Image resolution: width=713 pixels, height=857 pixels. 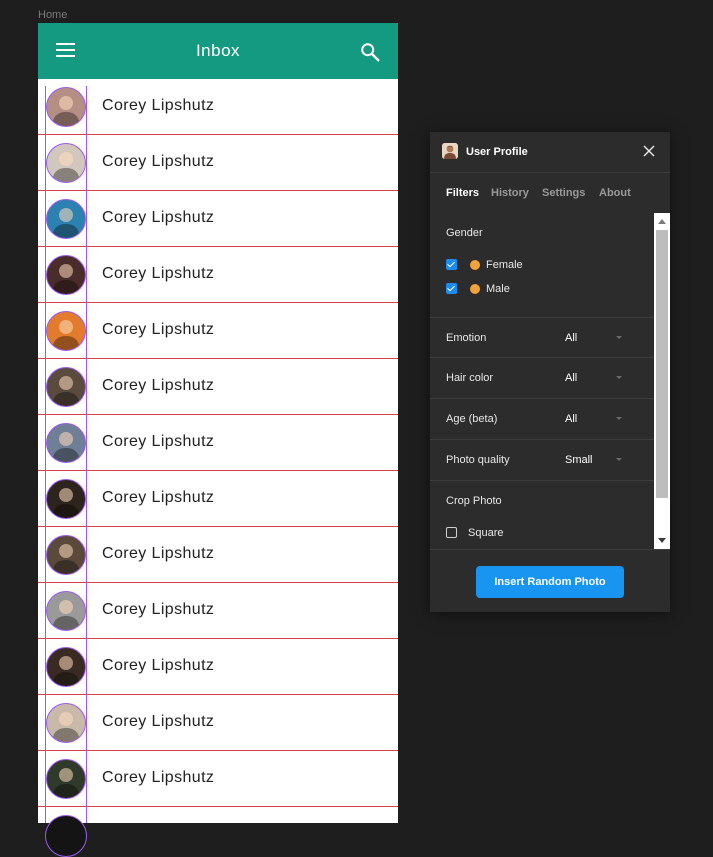 I want to click on frame-label: Home, so click(x=53, y=15).